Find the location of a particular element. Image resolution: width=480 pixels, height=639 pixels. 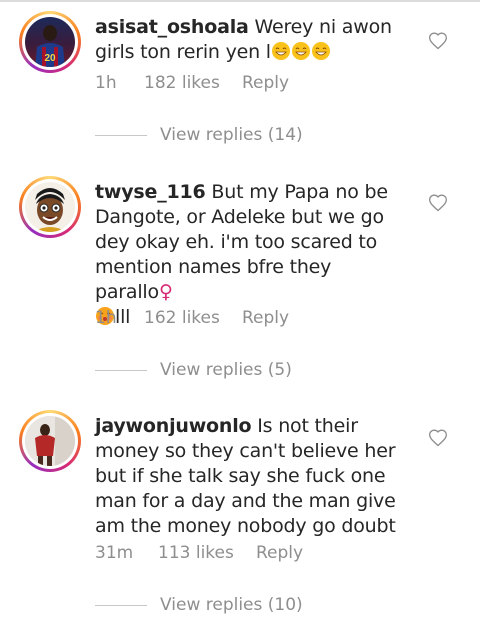

comment-time: 31m is located at coordinates (114, 553).